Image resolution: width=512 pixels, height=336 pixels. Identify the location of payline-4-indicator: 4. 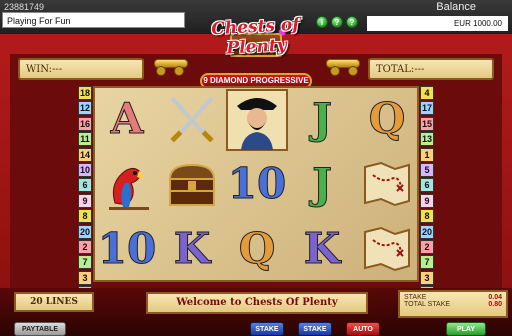
(427, 93).